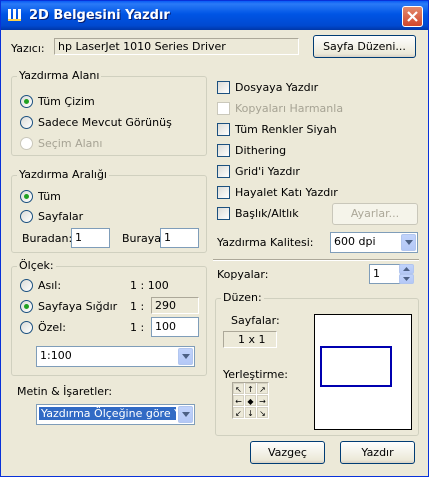 This screenshot has width=429, height=477. Describe the element at coordinates (255, 374) in the screenshot. I see `placement-label: Yerleştirme:` at that location.